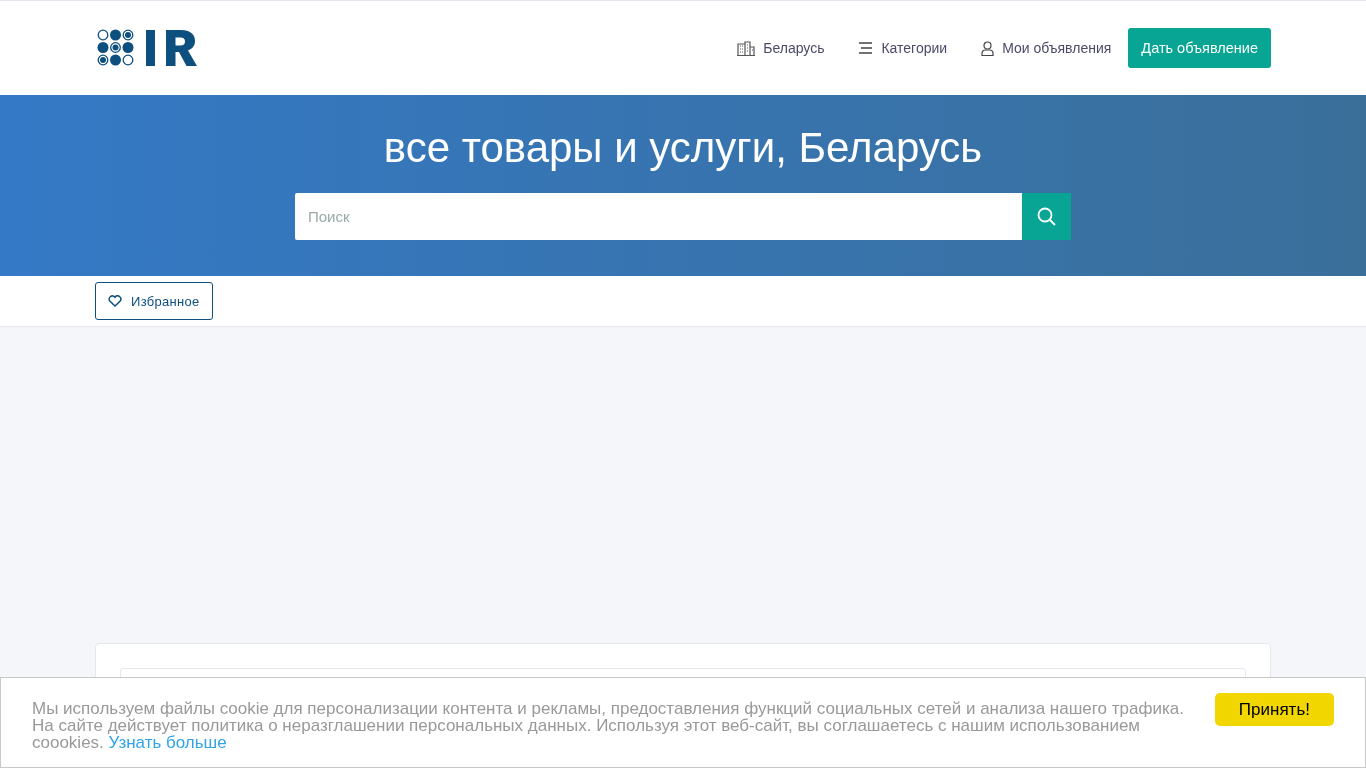  I want to click on menu-icon, so click(866, 48).